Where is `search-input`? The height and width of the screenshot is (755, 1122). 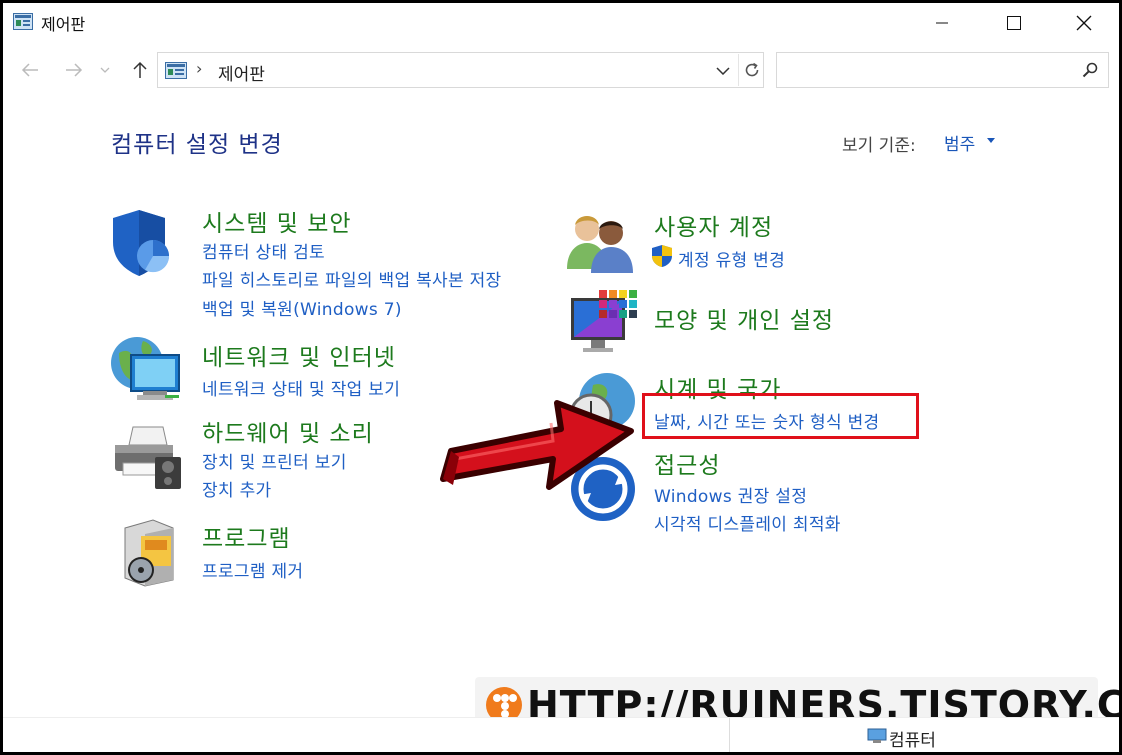 search-input is located at coordinates (942, 70).